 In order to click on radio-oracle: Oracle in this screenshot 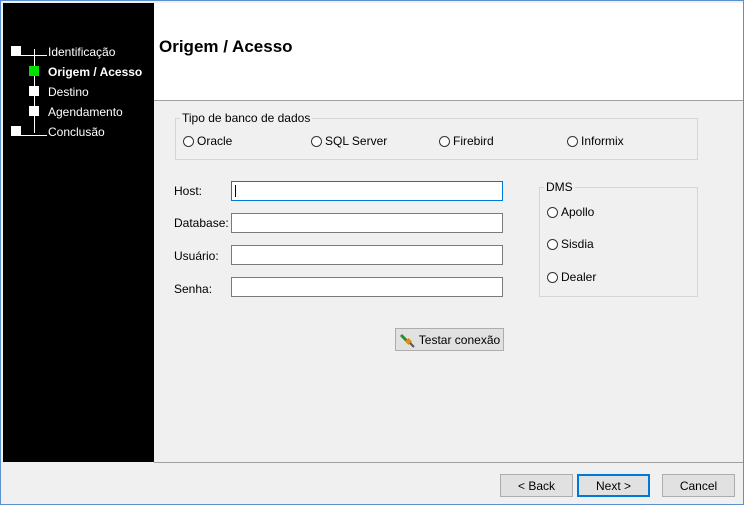, I will do `click(207, 141)`.